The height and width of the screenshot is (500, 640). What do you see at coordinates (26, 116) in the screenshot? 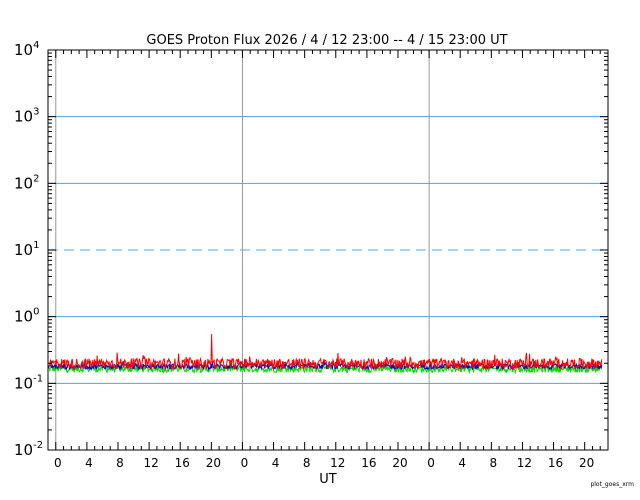
I see `y-tick-label: 103` at bounding box center [26, 116].